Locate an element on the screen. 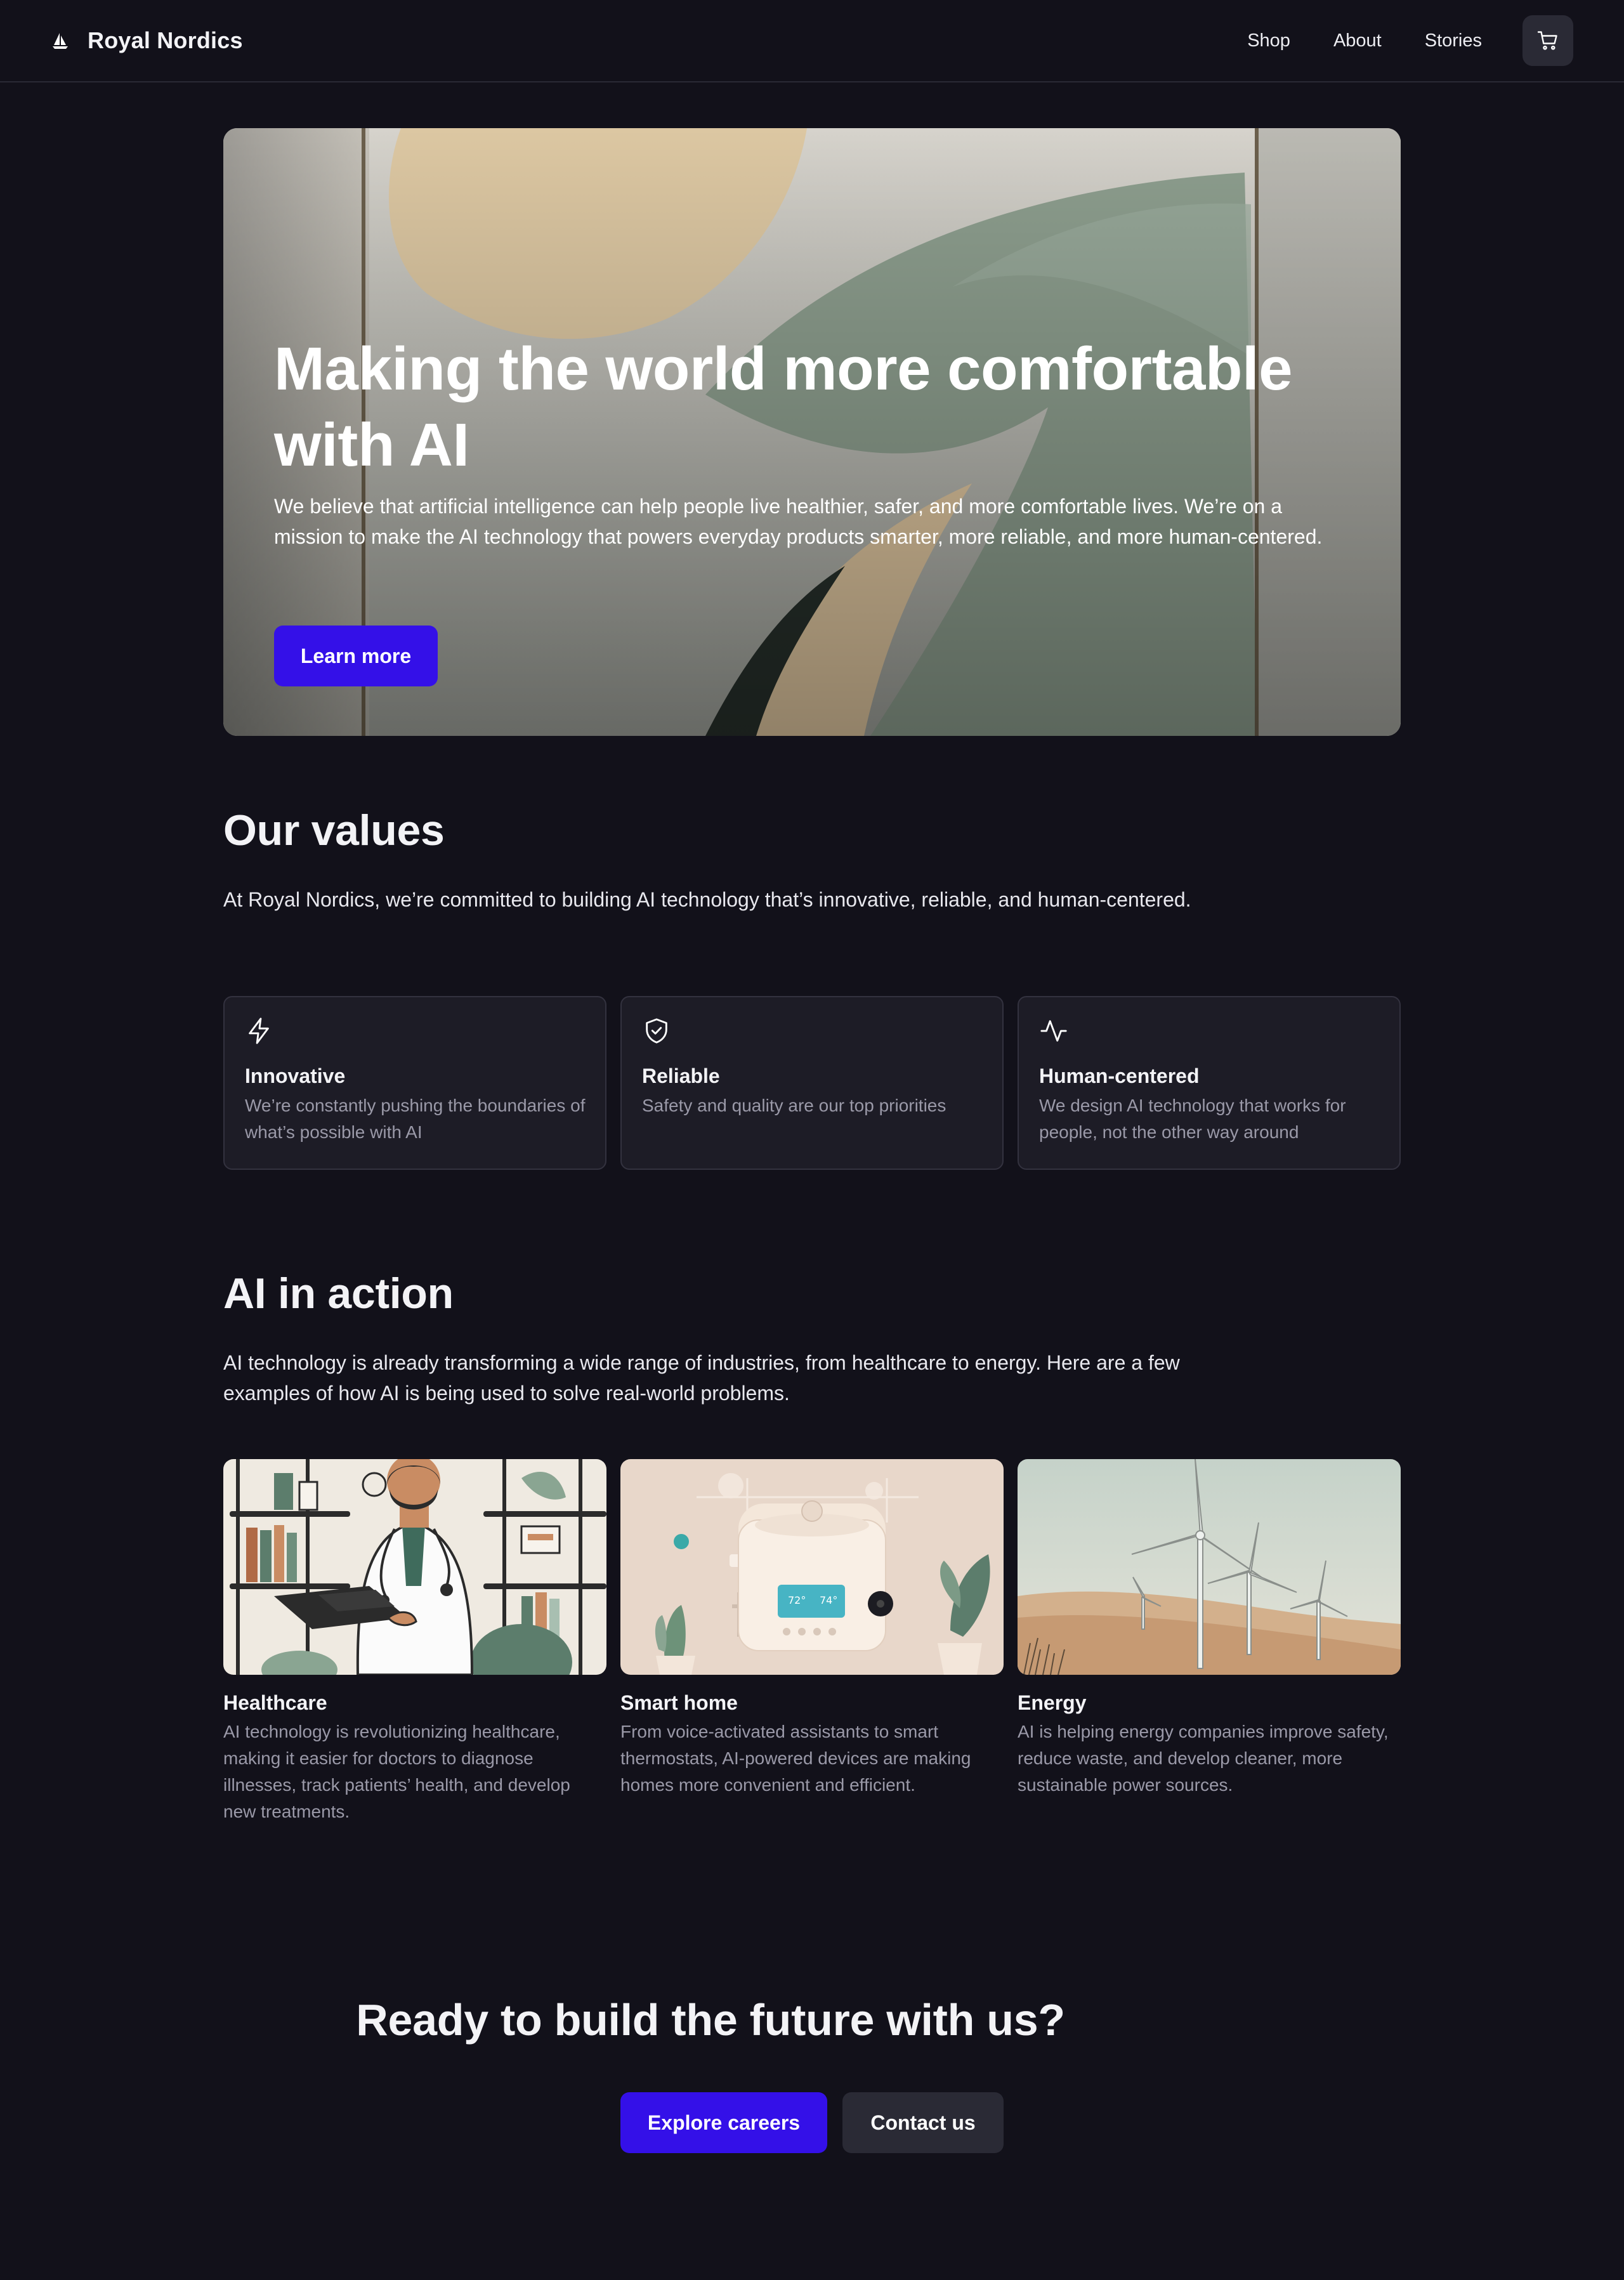 The width and height of the screenshot is (1624, 2280). example-name: Energy is located at coordinates (1053, 1702).